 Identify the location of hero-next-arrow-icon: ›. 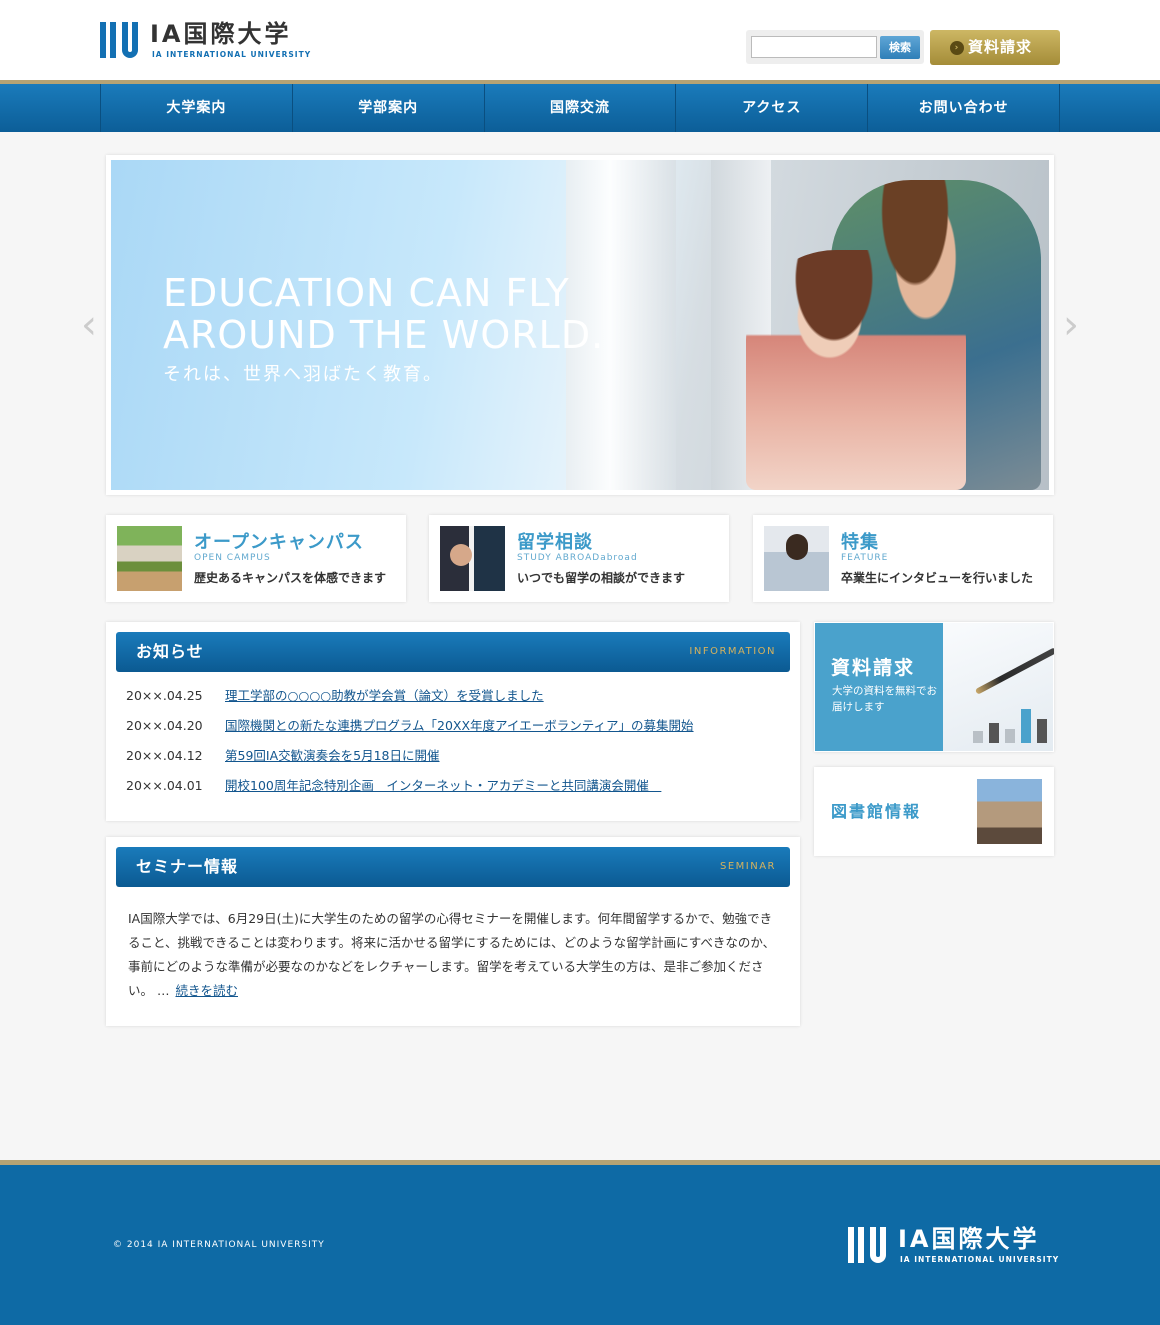
(1071, 325).